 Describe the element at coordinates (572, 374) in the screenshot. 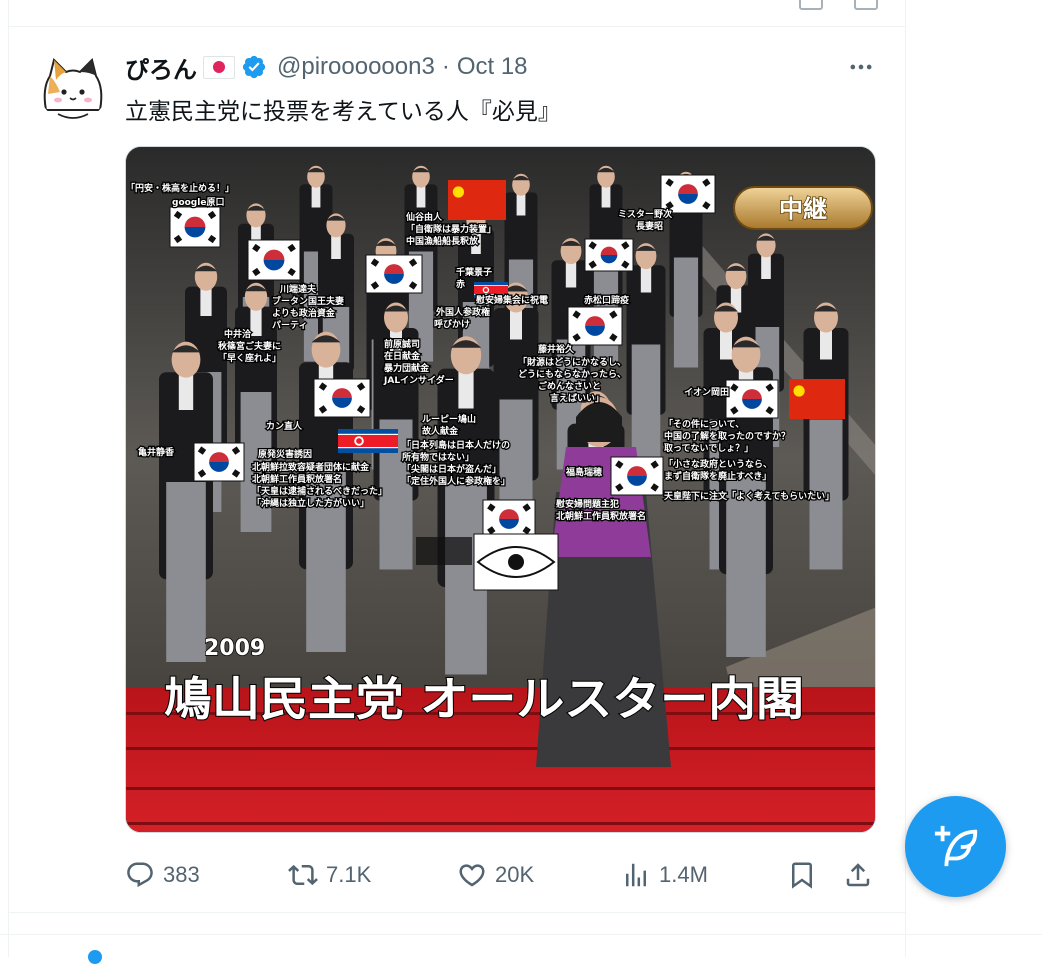

I see `caption-text: どうにもならなかったら、` at that location.